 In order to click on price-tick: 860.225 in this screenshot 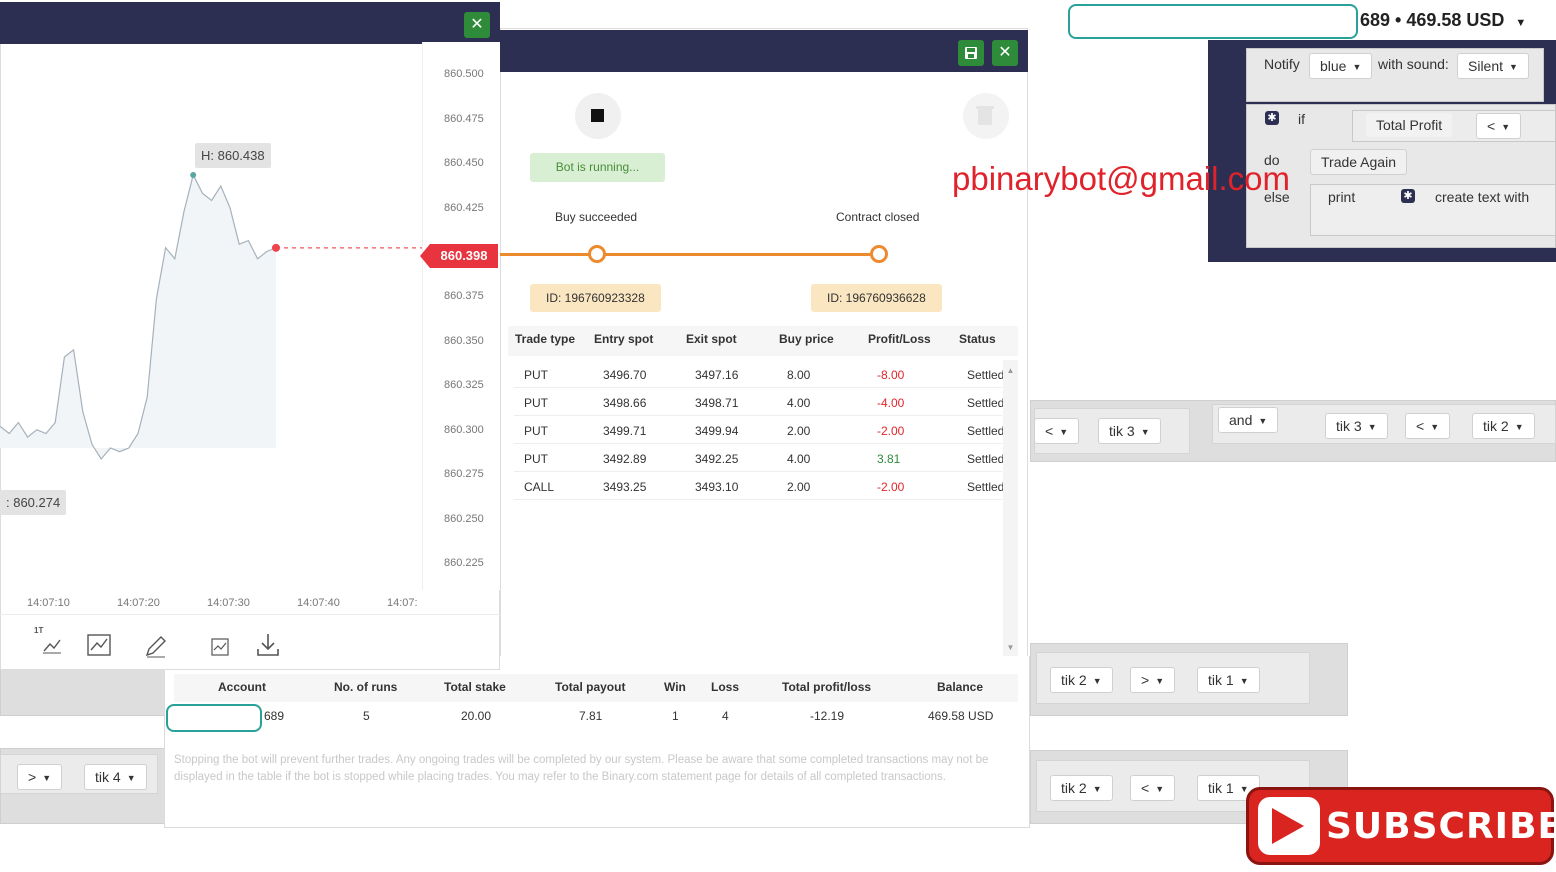, I will do `click(464, 563)`.